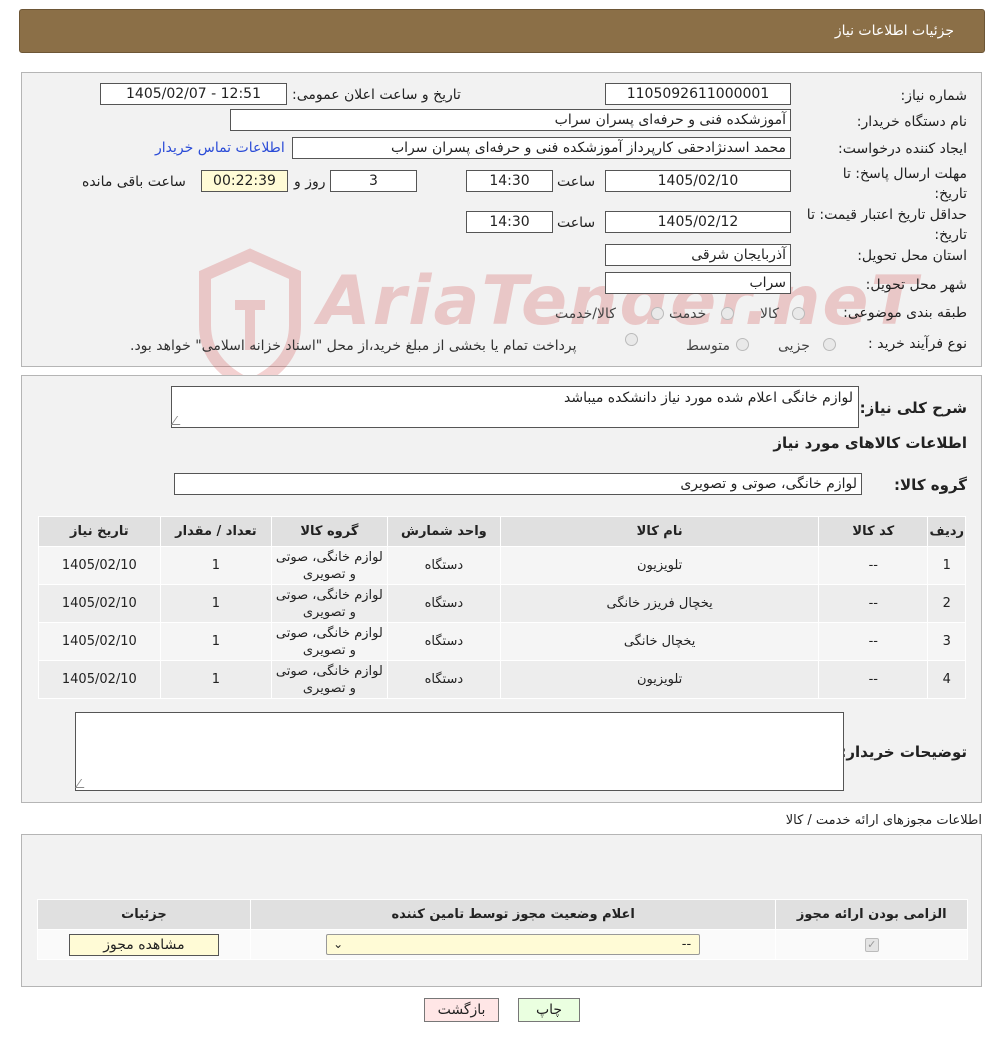 The width and height of the screenshot is (985, 1043). Describe the element at coordinates (144, 914) in the screenshot. I see `col-permit-details: جزئیات` at that location.